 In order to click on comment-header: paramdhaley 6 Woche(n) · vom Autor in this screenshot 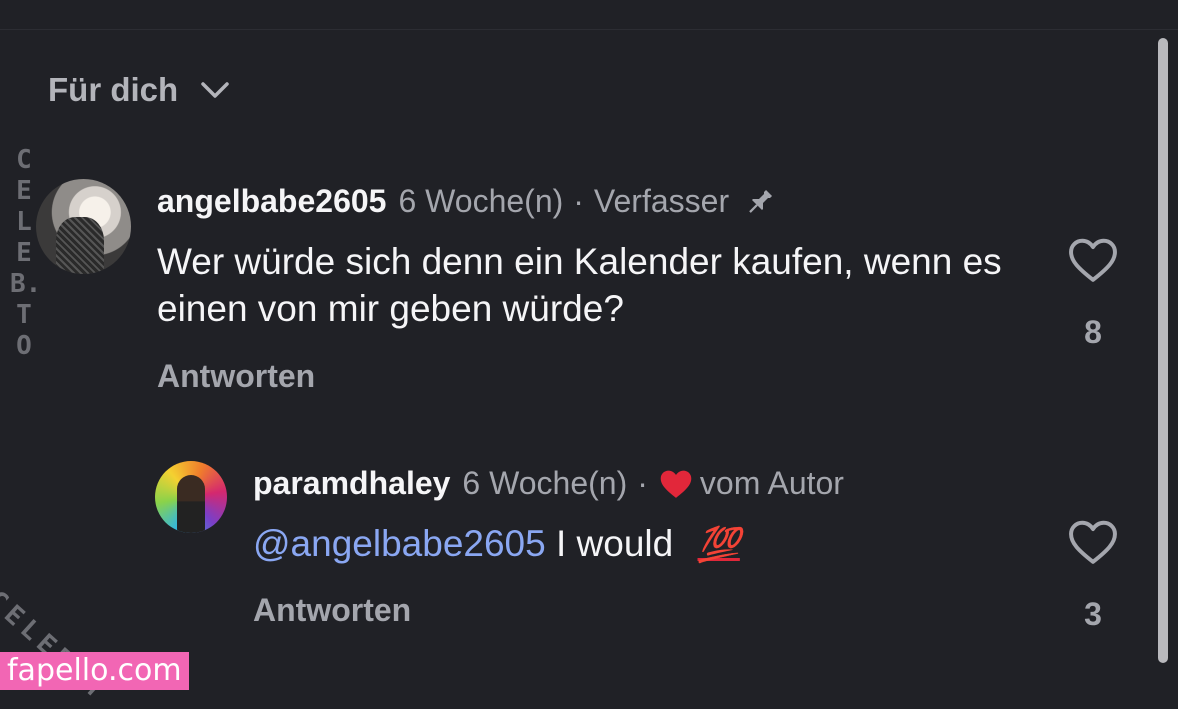, I will do `click(548, 483)`.